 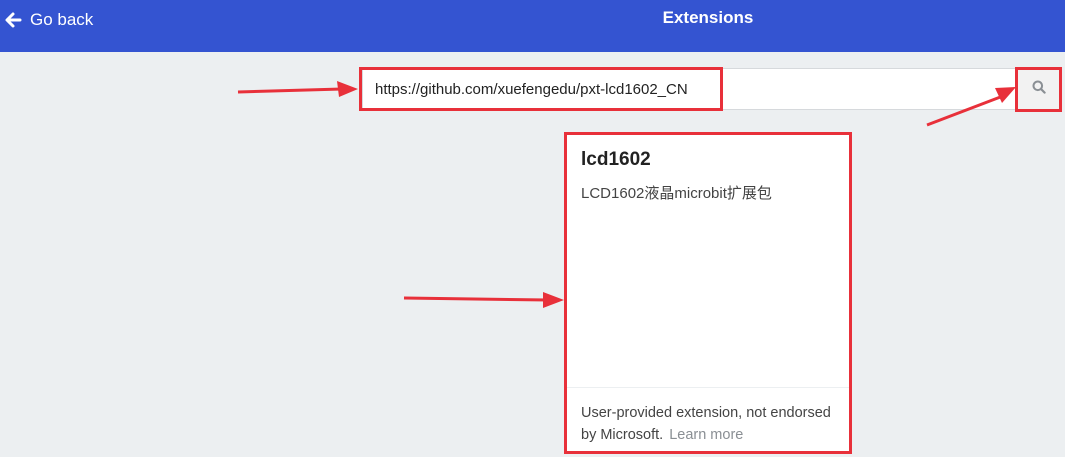 I want to click on top-bar: Go back Extensions, so click(x=532, y=26).